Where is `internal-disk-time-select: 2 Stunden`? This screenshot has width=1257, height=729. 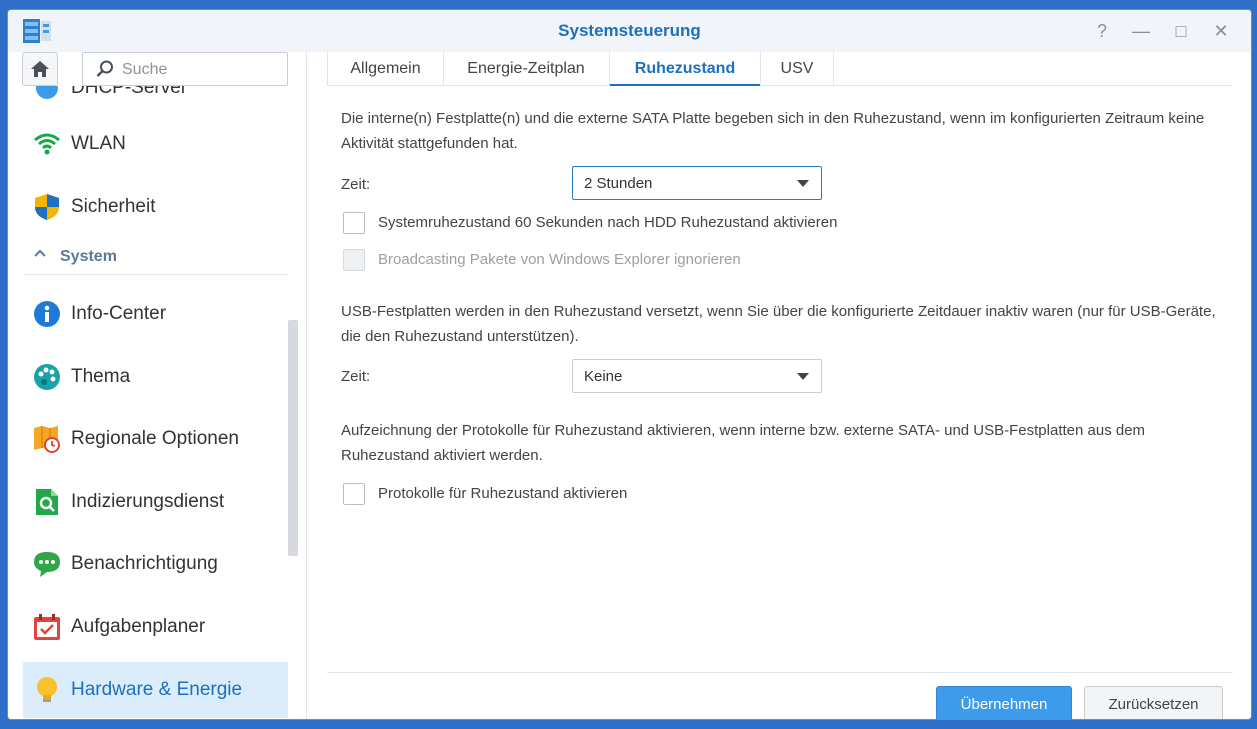 internal-disk-time-select: 2 Stunden is located at coordinates (697, 183).